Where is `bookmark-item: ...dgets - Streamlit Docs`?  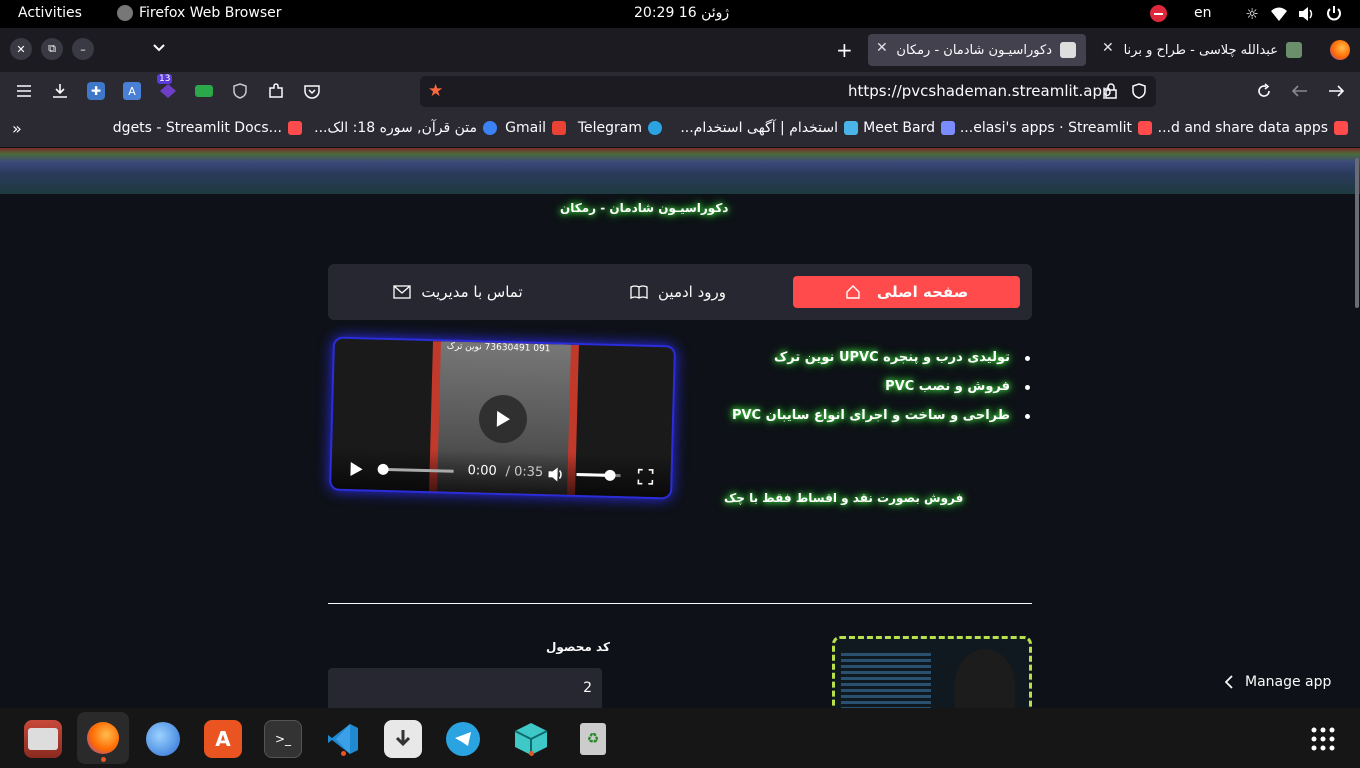
bookmark-item: ...dgets - Streamlit Docs is located at coordinates (207, 128).